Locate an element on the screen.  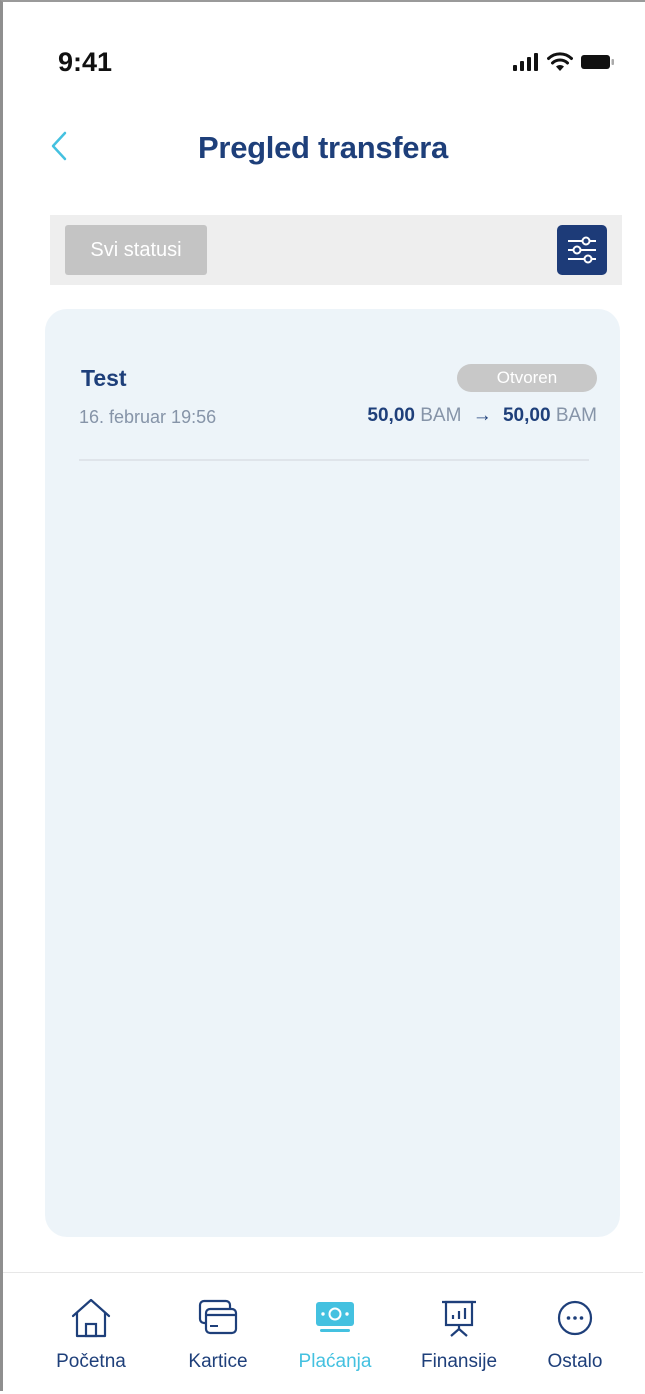
payments-icon is located at coordinates (335, 1317).